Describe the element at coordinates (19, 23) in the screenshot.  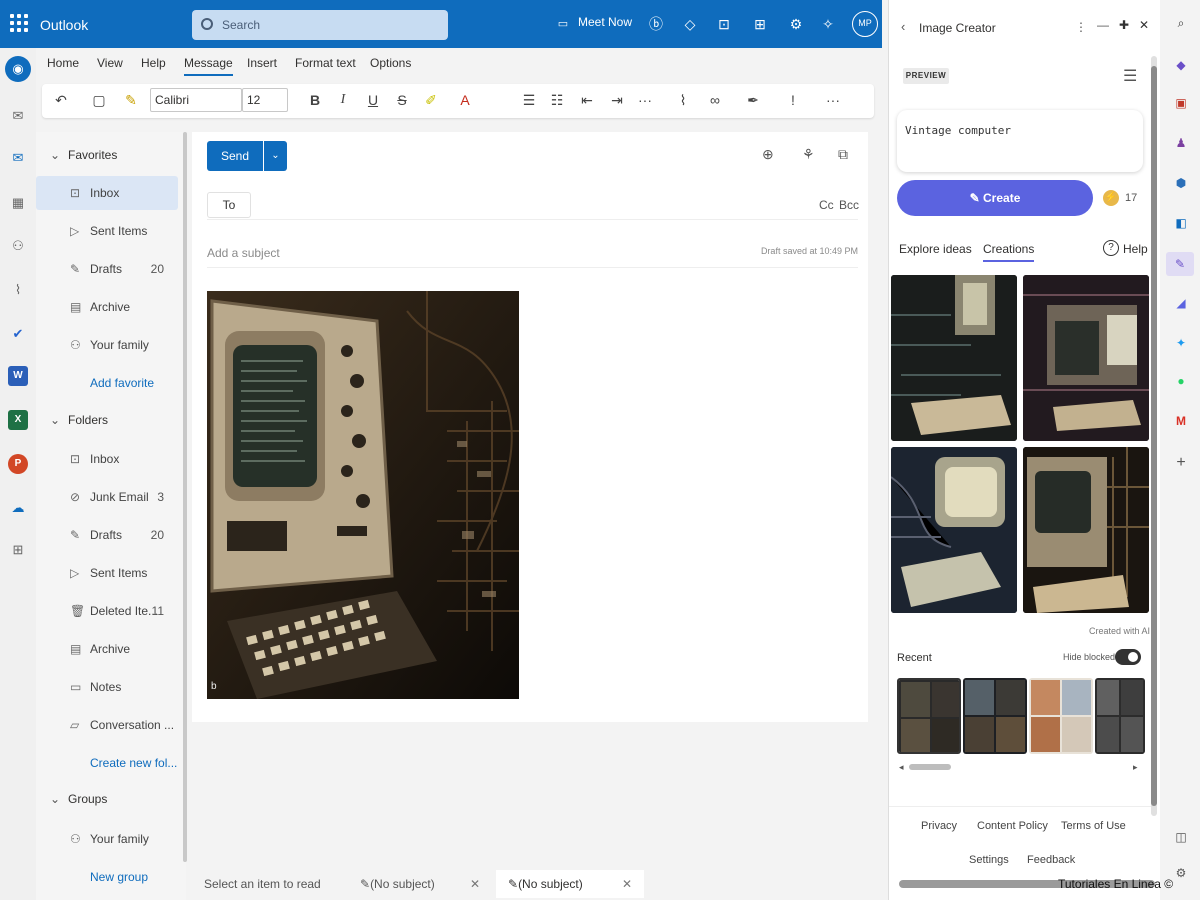
I see `app-launcher-icon` at that location.